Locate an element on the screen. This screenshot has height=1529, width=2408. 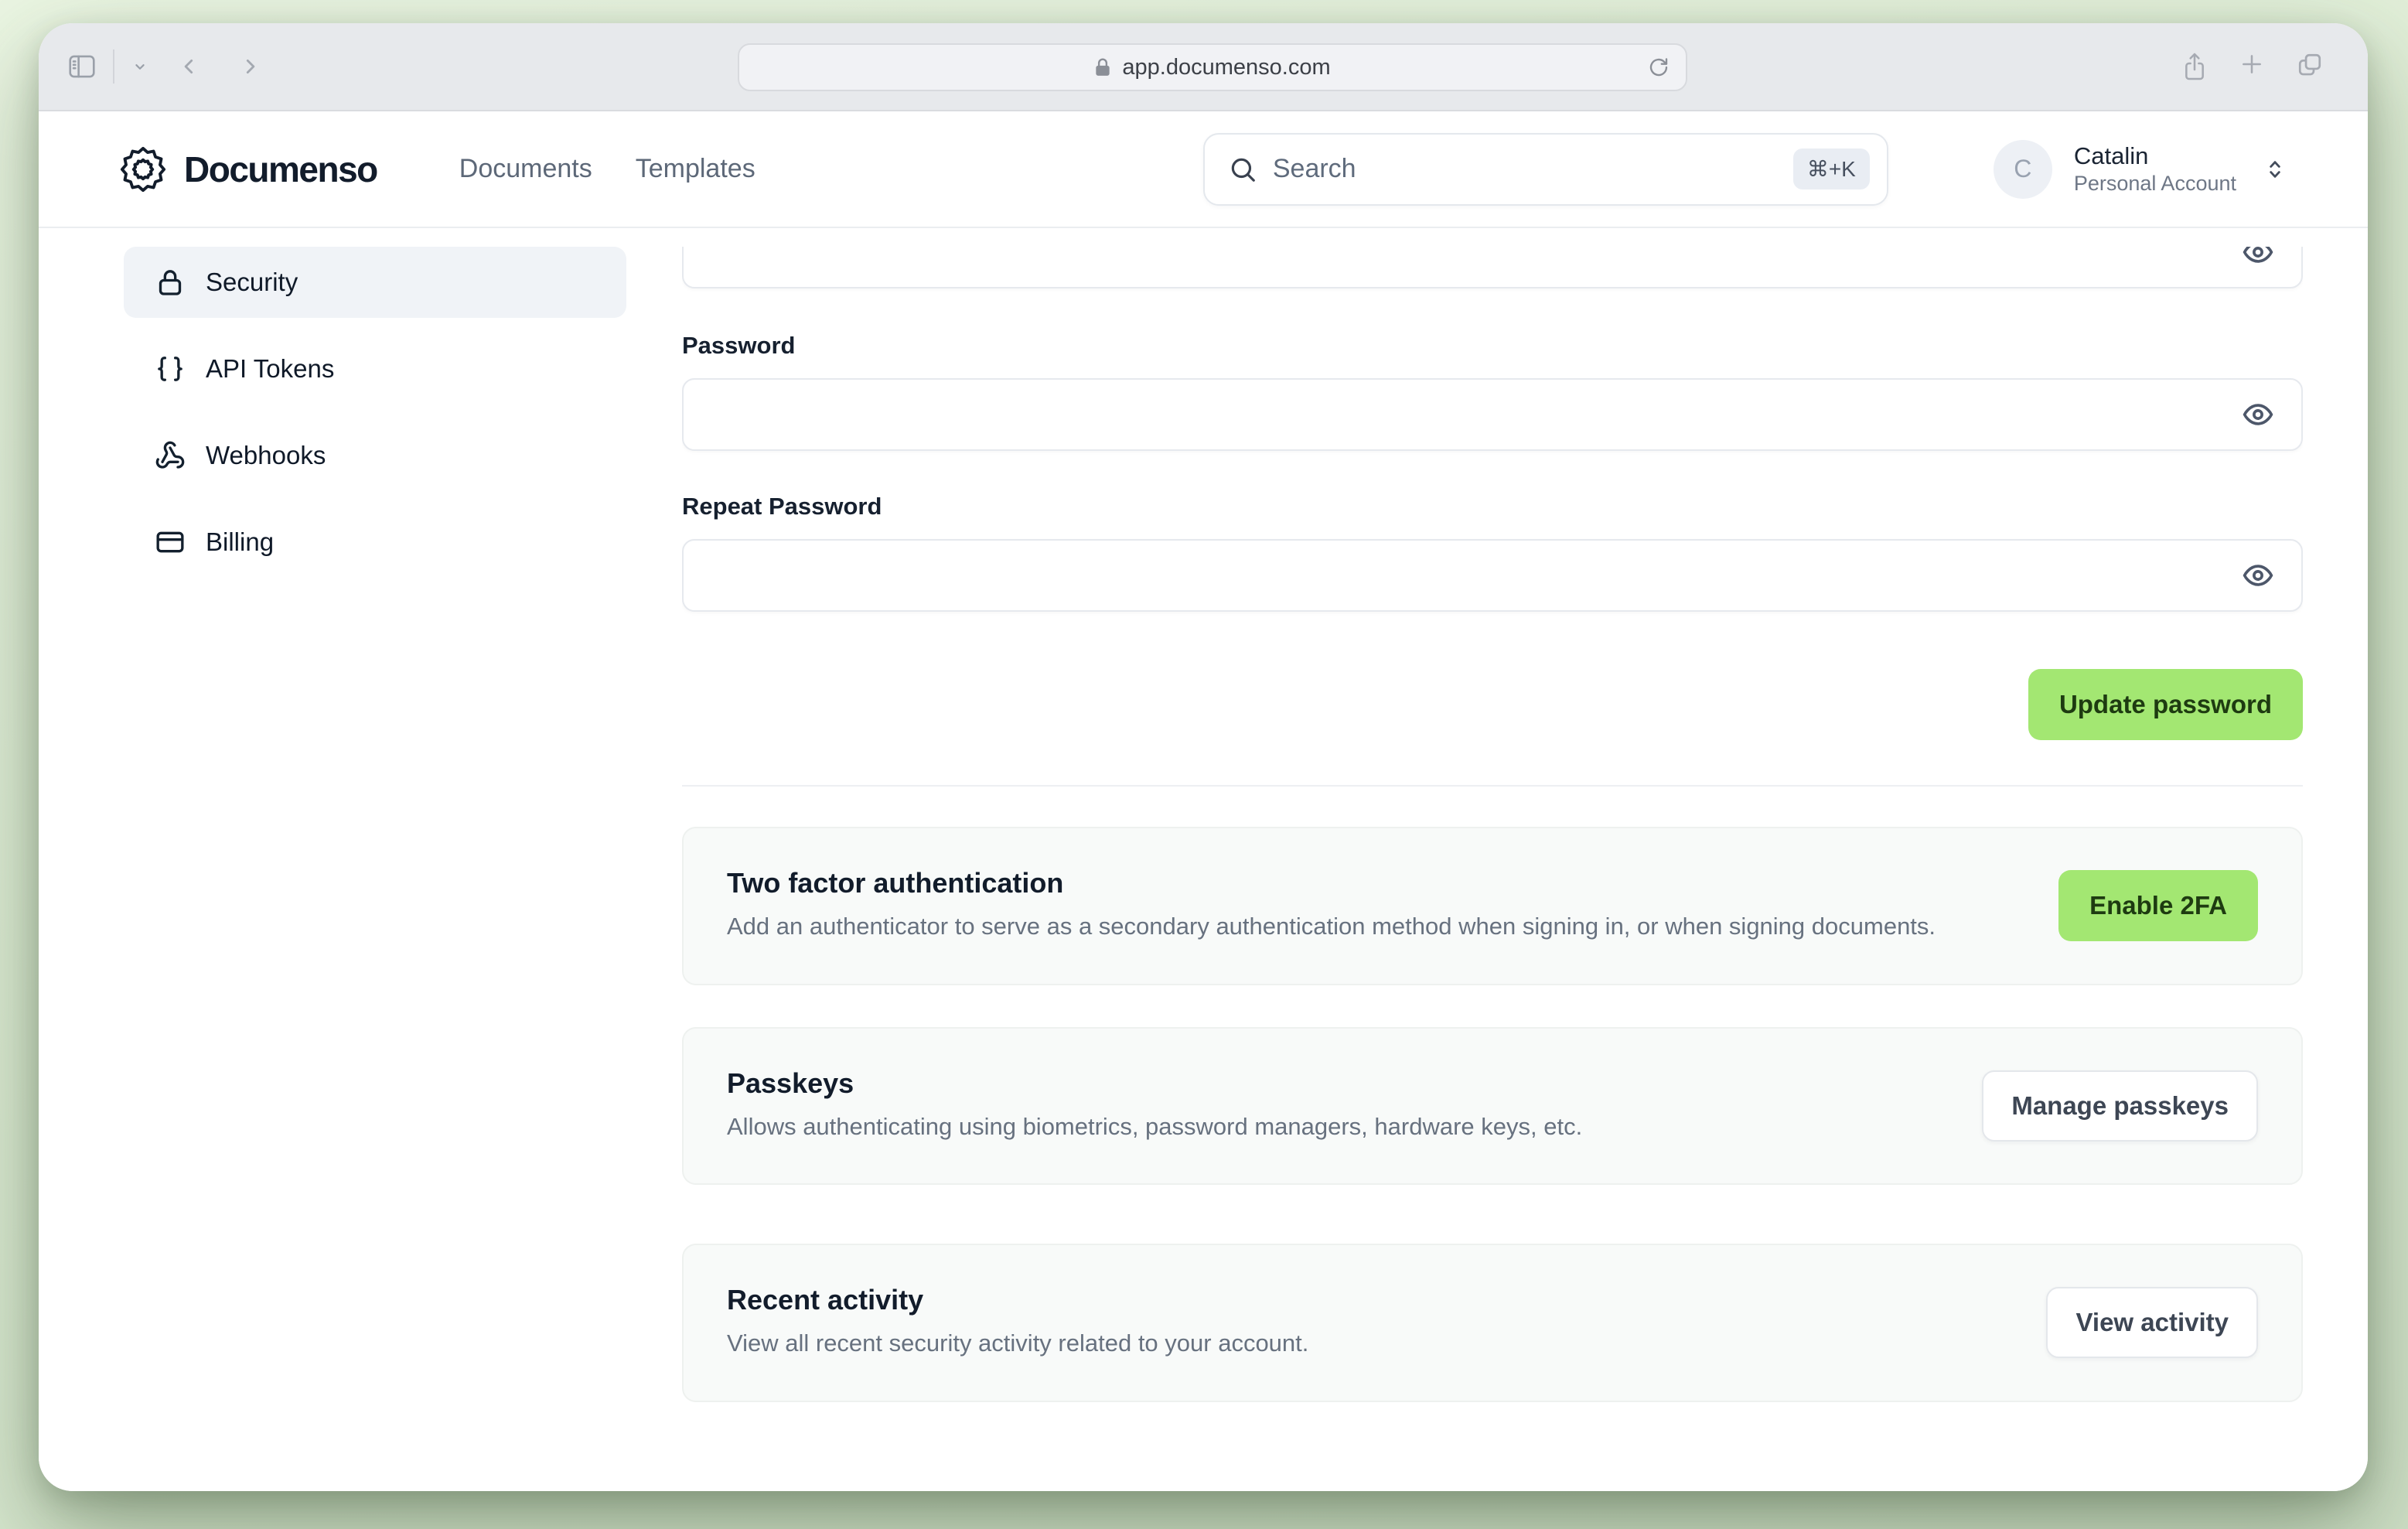
sidebar-toggle-icon is located at coordinates (82, 66).